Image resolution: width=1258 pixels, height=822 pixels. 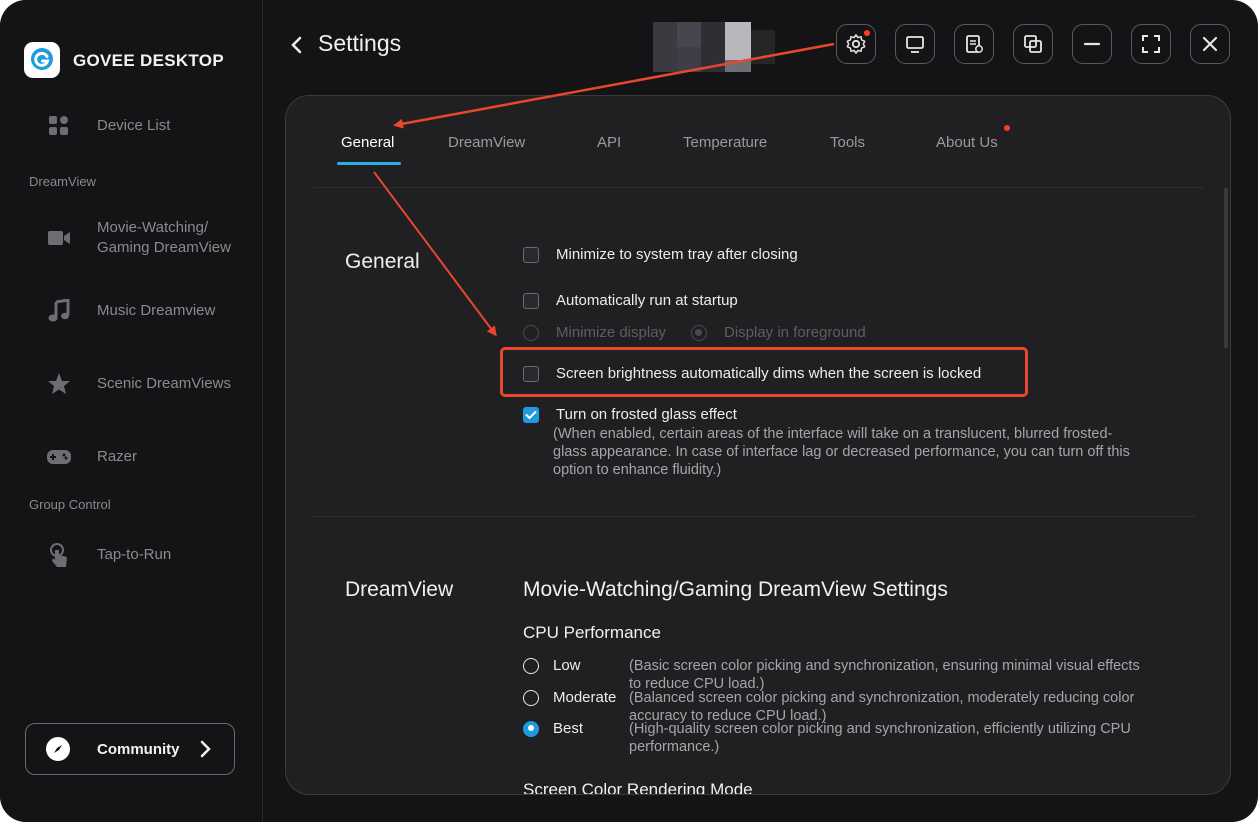 I want to click on description-line: option to enhance fluidity.), so click(x=637, y=470).